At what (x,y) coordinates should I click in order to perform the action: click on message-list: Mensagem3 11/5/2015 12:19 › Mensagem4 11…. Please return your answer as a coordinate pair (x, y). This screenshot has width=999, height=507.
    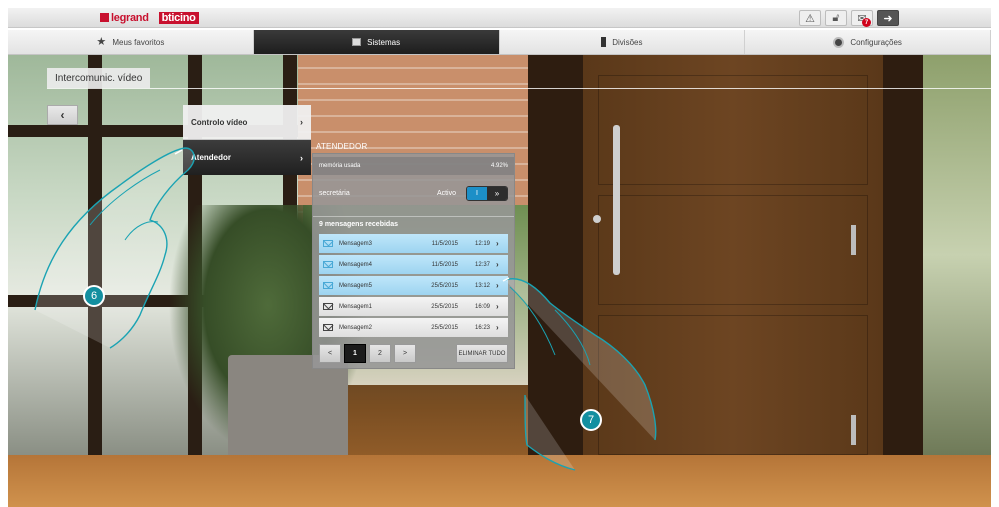
    Looking at the image, I should click on (413, 286).